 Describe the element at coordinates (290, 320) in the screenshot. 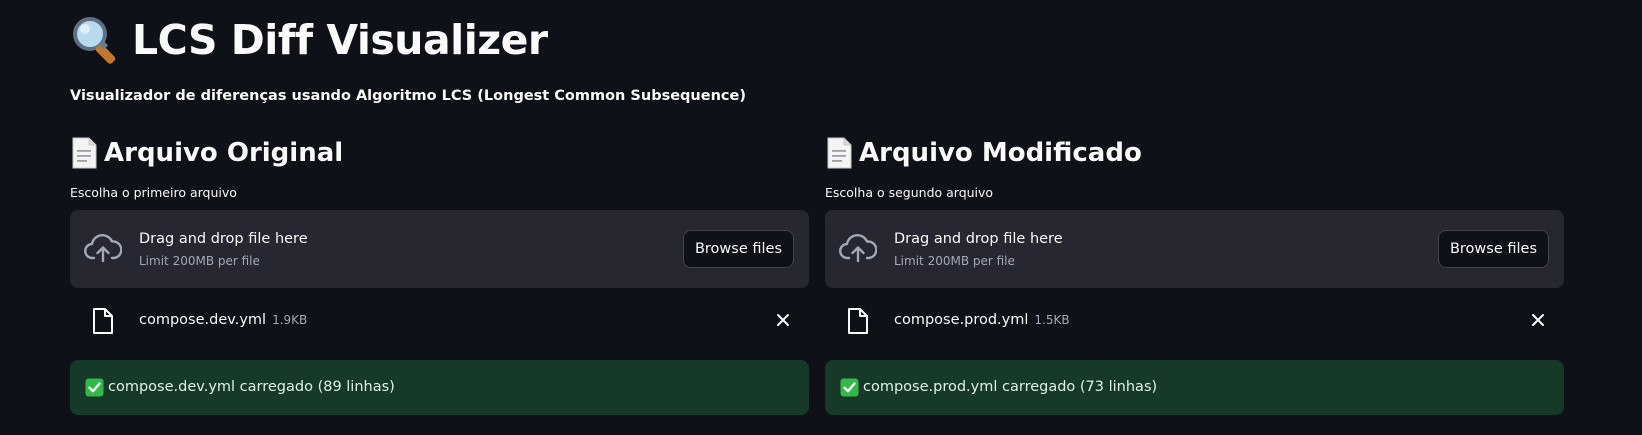

I see `original-file-size: 1.9KB` at that location.